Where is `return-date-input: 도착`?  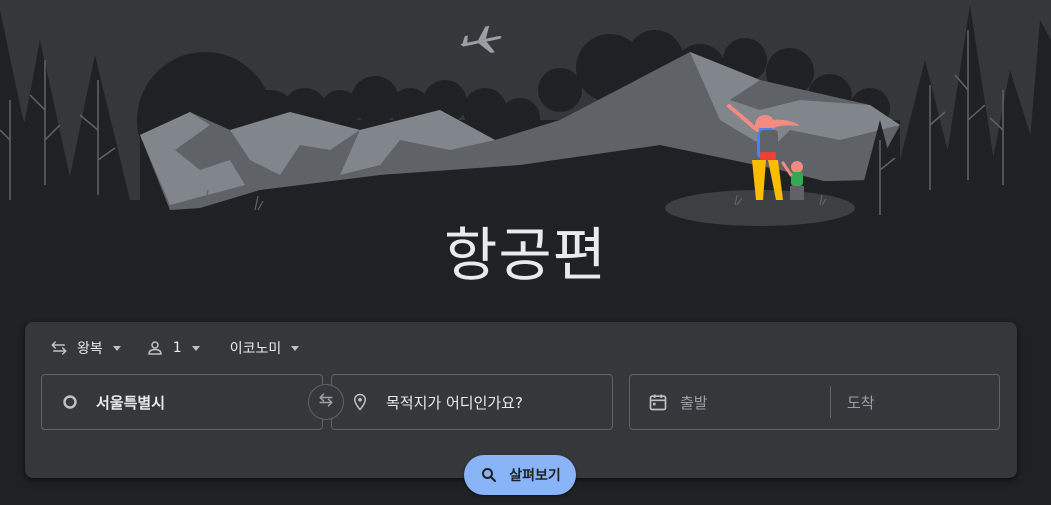
return-date-input: 도착 is located at coordinates (853, 402).